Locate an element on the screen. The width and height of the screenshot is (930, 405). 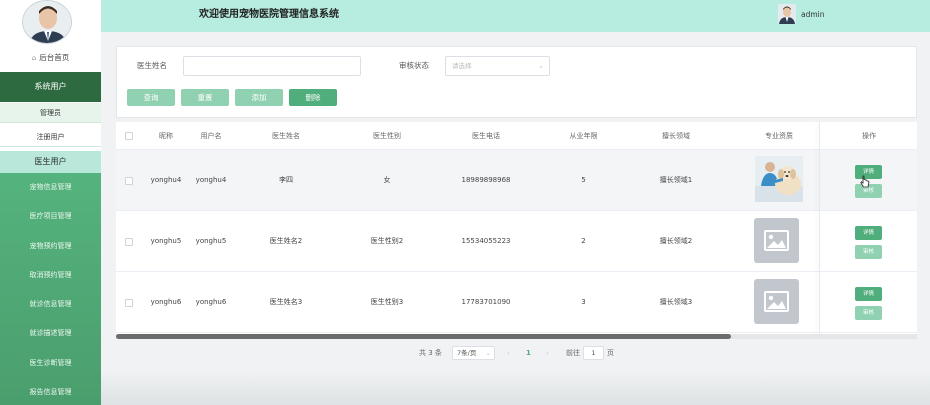
sidebar-item-cancel-appointments: 取消预约管理 is located at coordinates (50, 275).